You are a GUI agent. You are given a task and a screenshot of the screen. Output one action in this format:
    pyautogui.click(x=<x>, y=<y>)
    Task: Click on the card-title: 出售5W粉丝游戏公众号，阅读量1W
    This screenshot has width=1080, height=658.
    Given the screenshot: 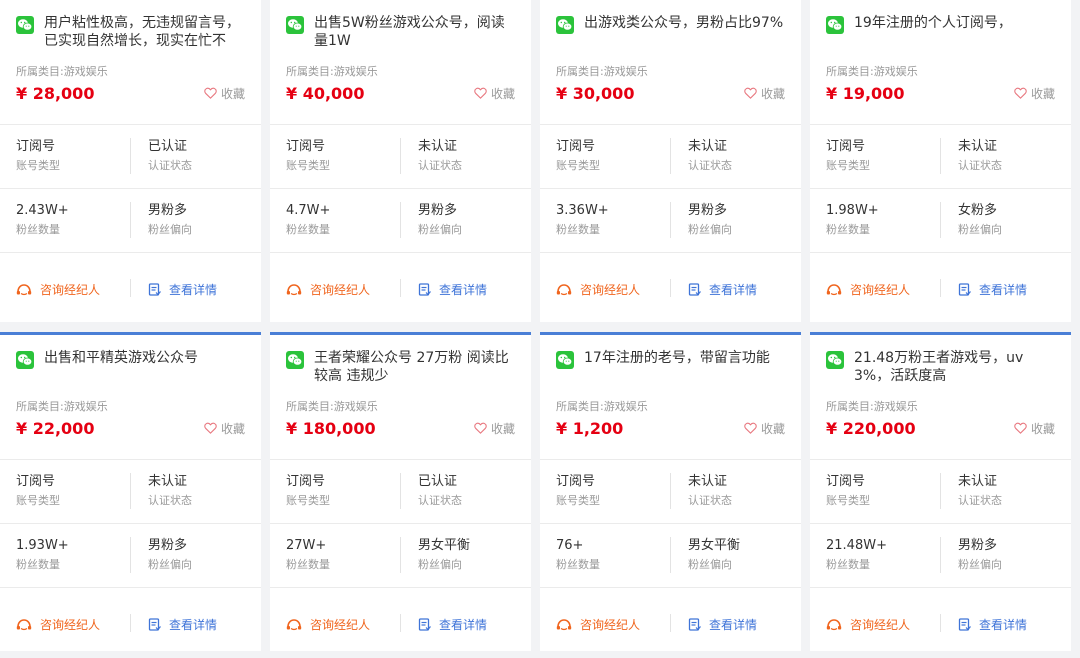 What is the action you would take?
    pyautogui.click(x=414, y=32)
    